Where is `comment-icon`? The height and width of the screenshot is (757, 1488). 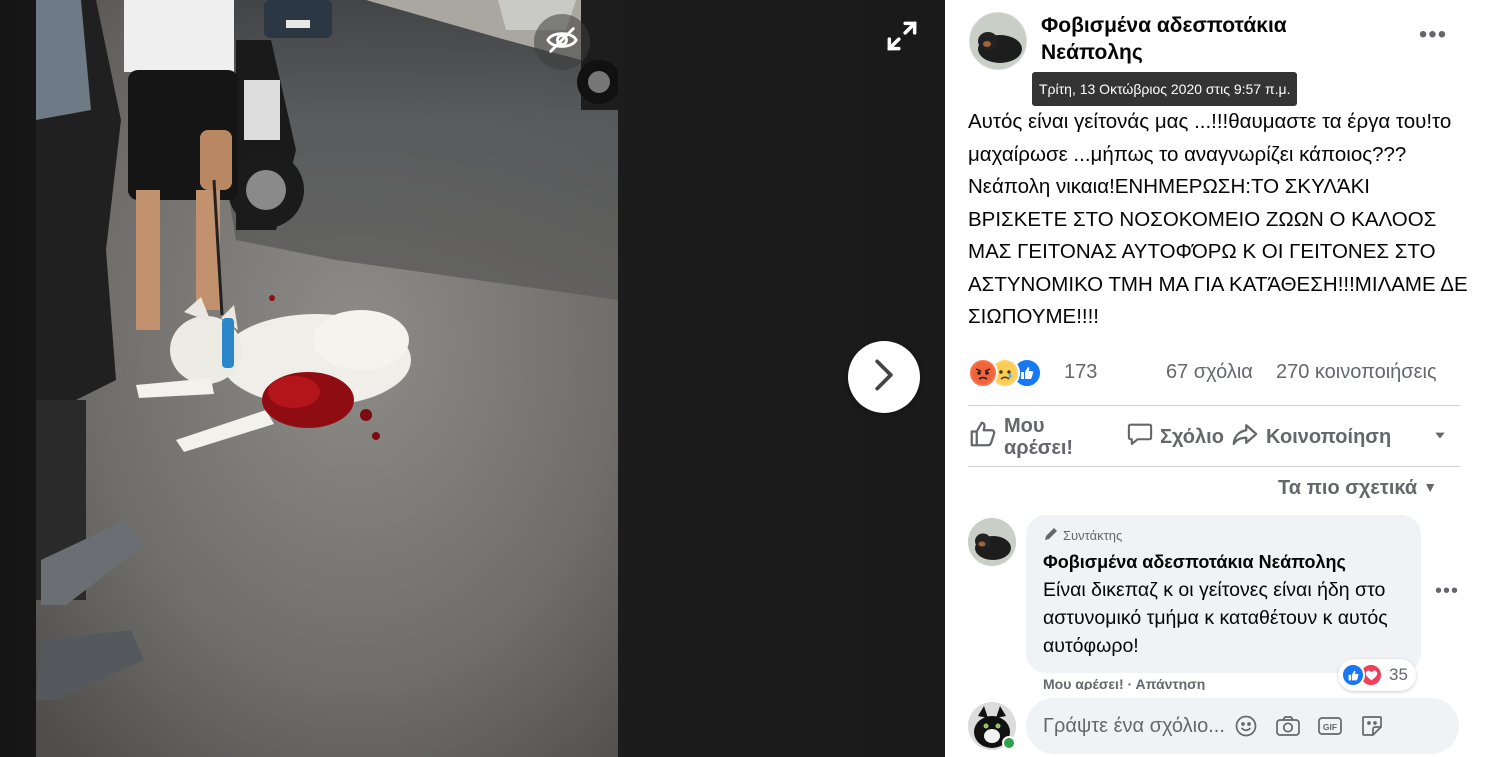
comment-icon is located at coordinates (1143, 437).